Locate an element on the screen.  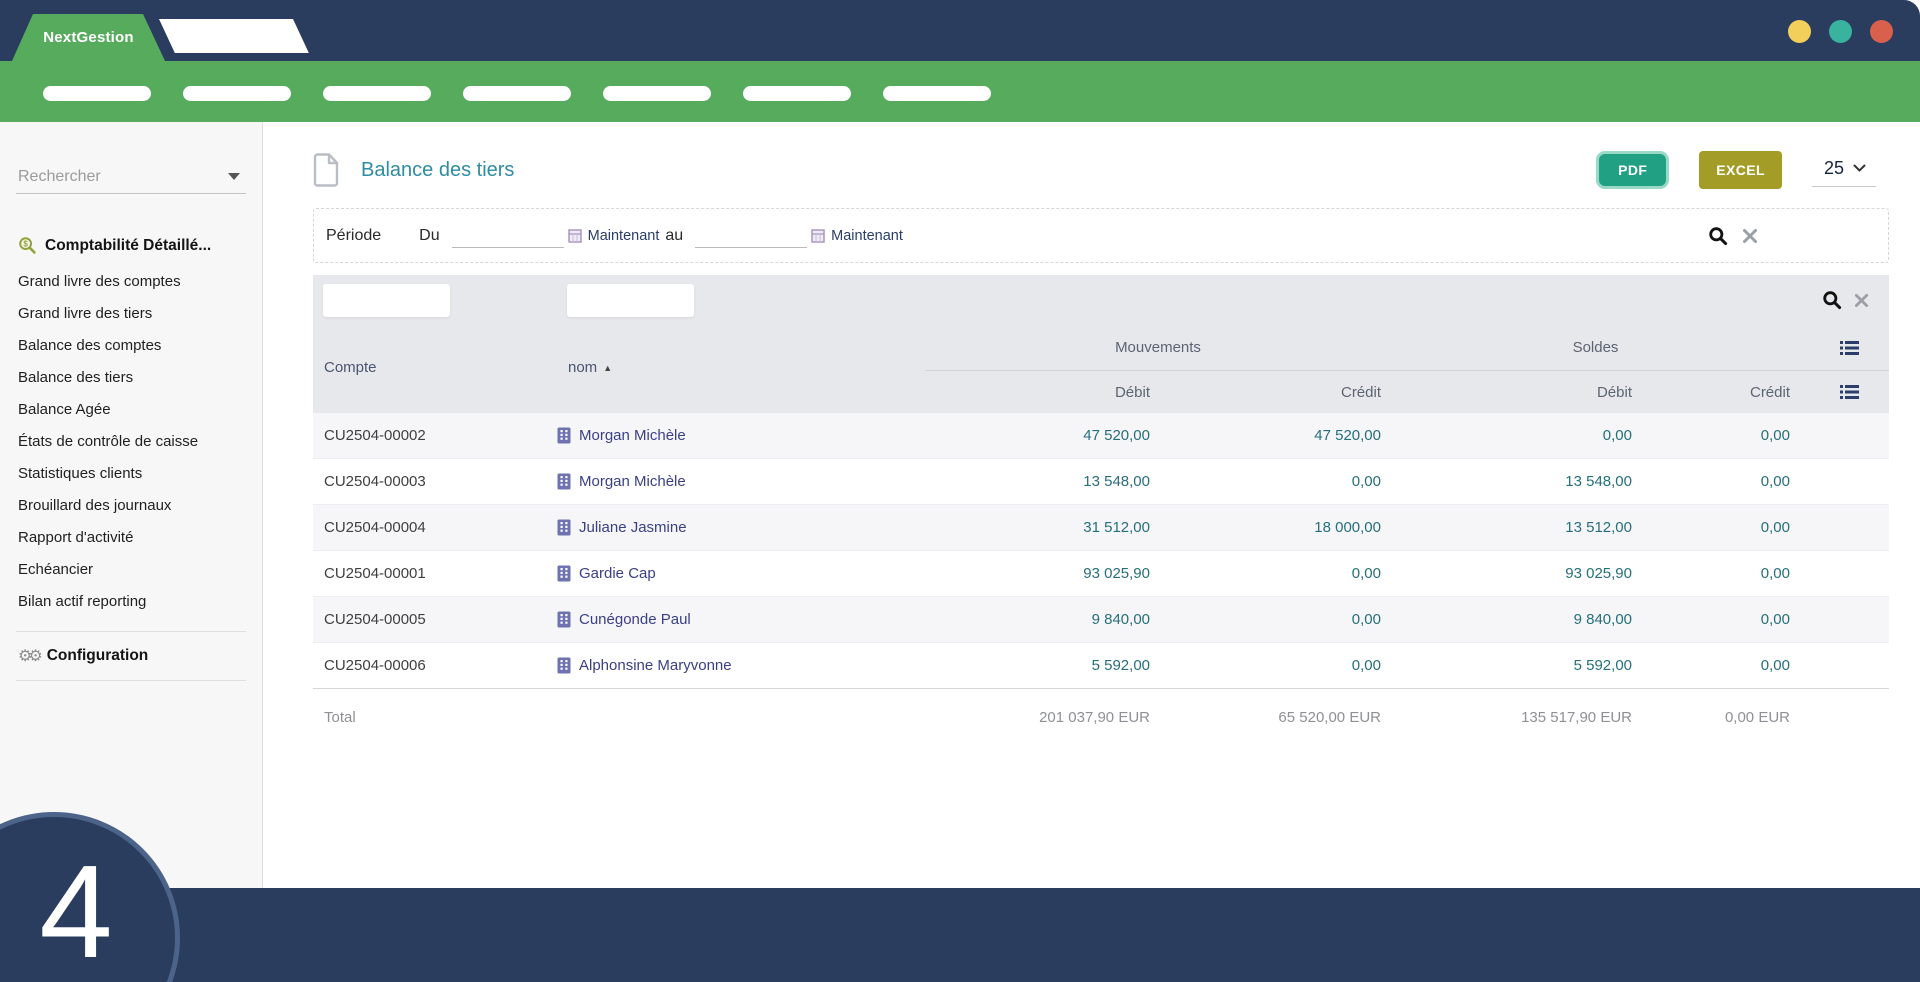
window-dot-teal is located at coordinates (1840, 31).